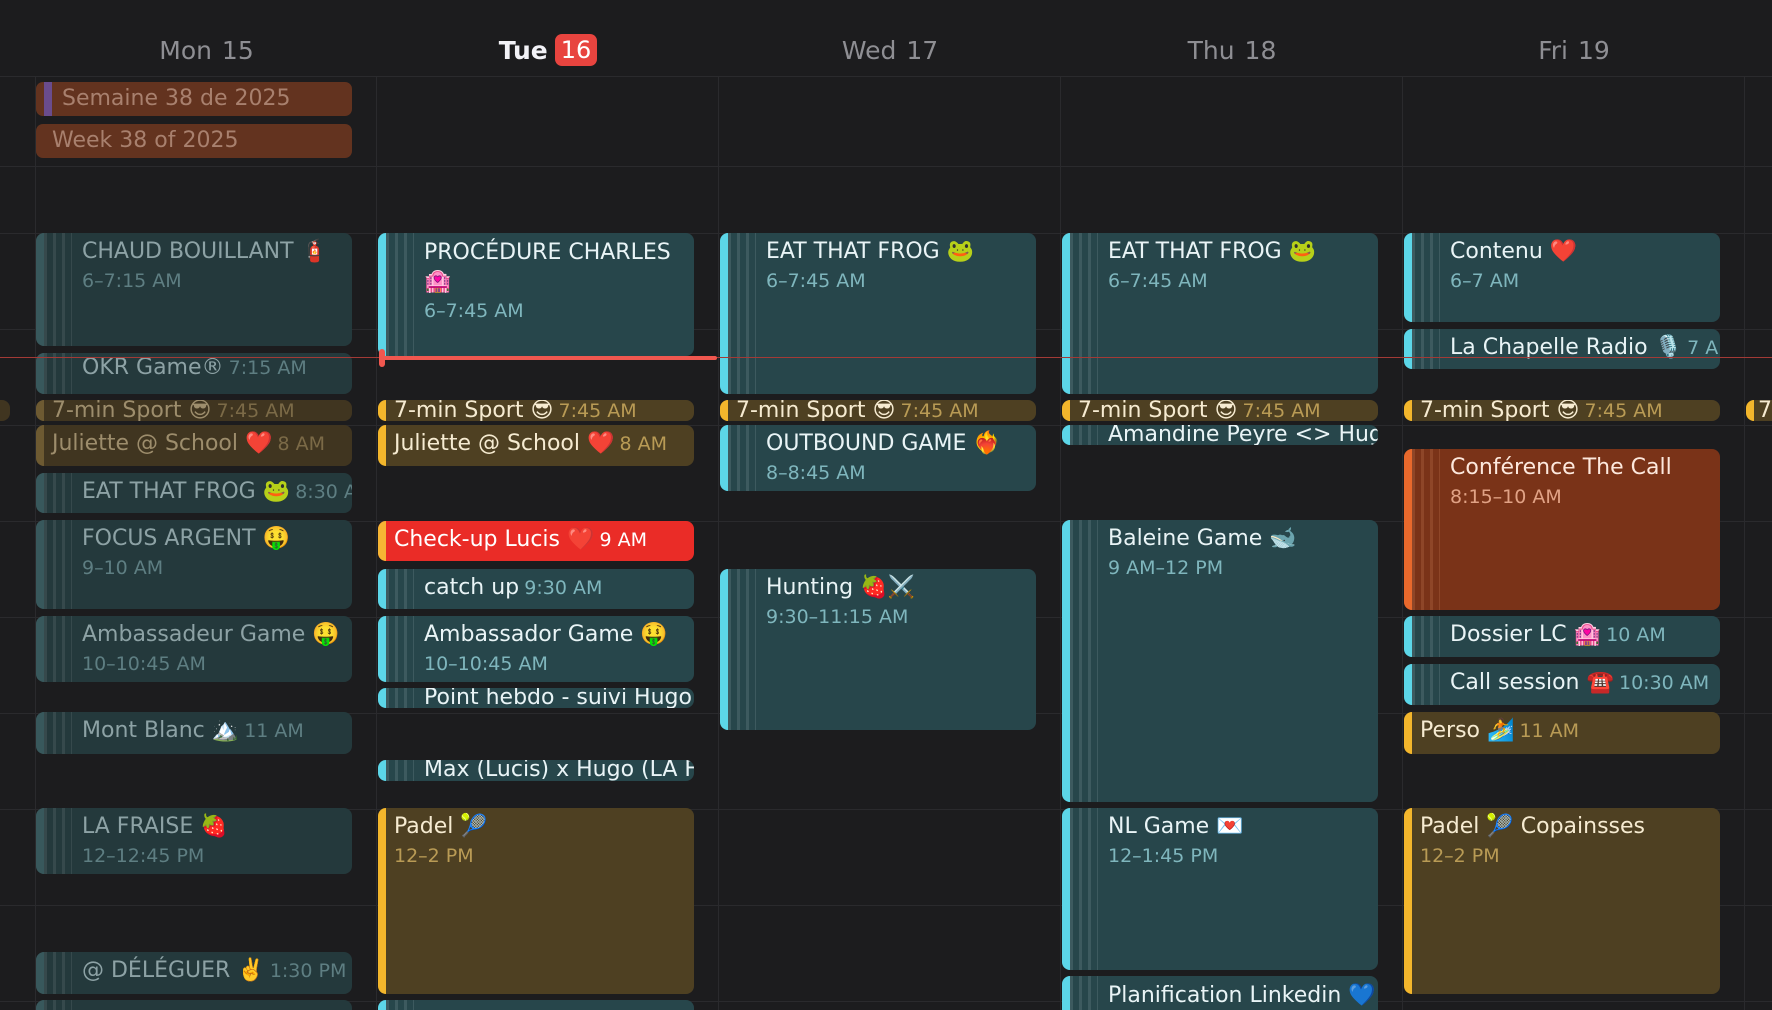  Describe the element at coordinates (1220, 661) in the screenshot. I see `calendar-event: Baleine Game 🐋 9 AM–12 PM` at that location.